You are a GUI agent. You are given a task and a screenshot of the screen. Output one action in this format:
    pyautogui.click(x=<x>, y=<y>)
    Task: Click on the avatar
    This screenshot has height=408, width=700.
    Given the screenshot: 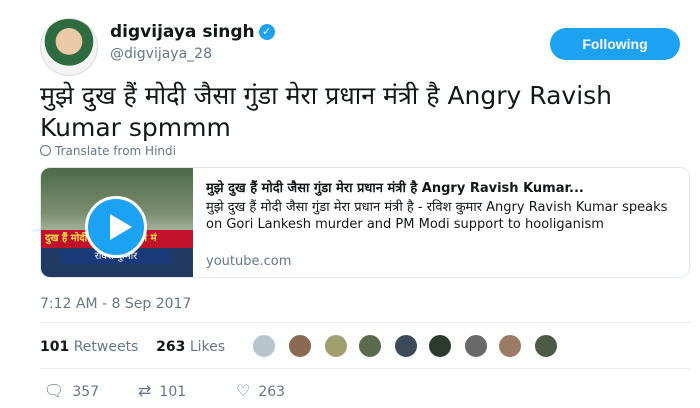 What is the action you would take?
    pyautogui.click(x=69, y=47)
    